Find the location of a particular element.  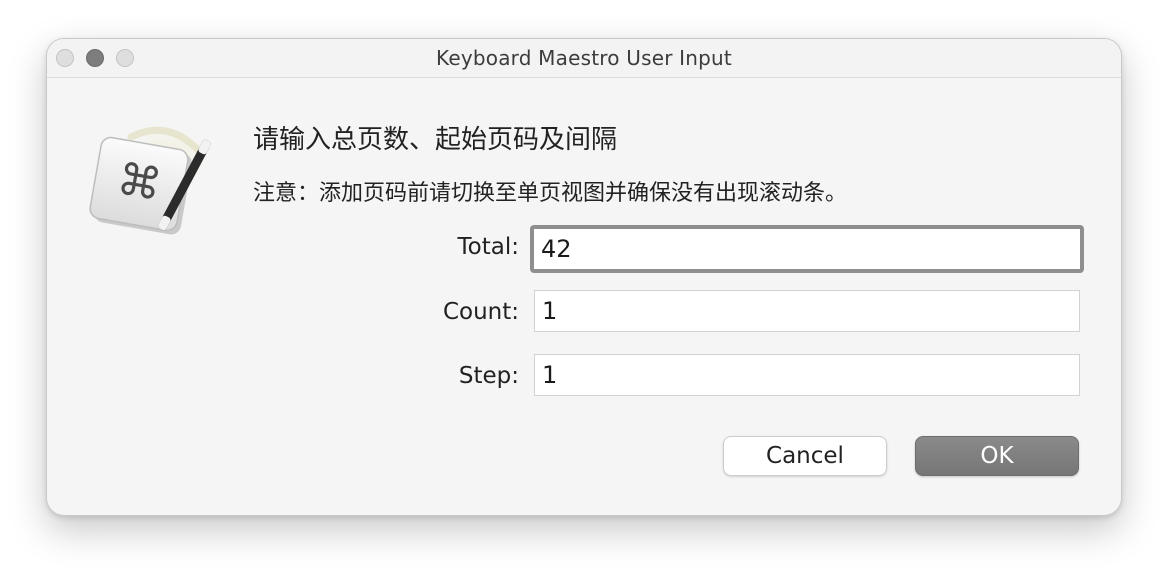

step-input is located at coordinates (807, 375).